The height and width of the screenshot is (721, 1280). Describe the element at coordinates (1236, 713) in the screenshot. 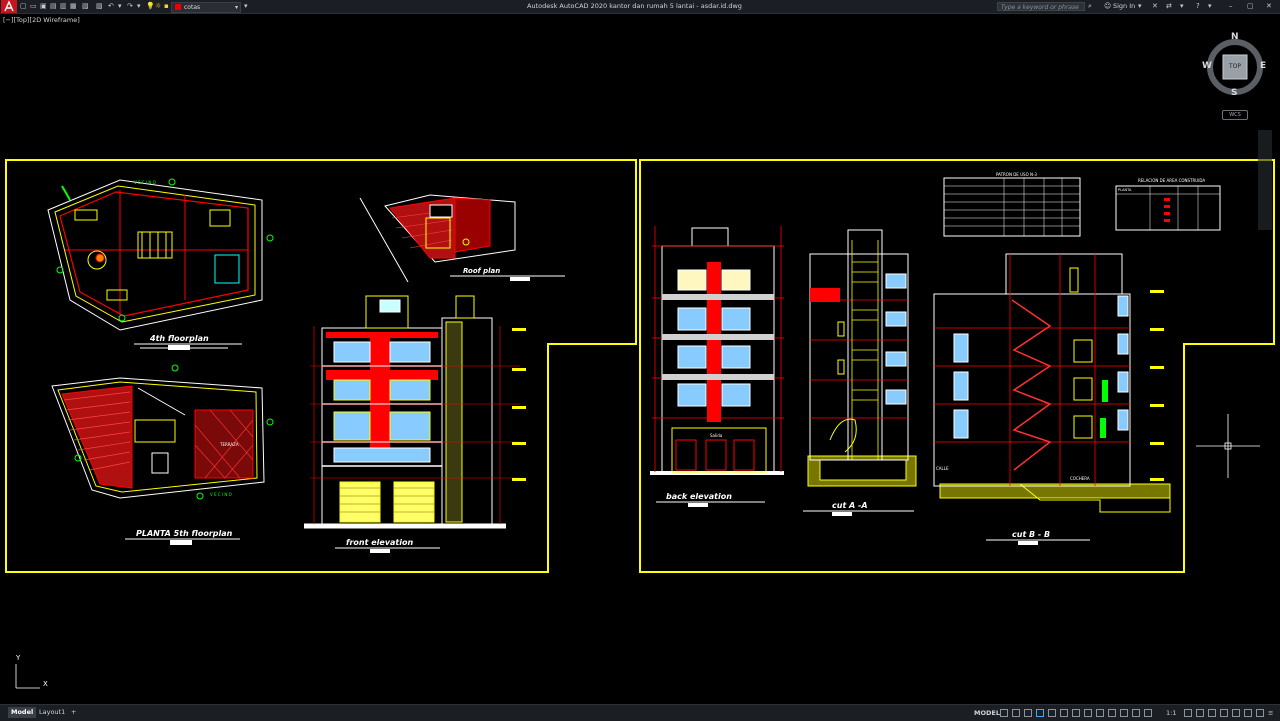

I see `isolate-objects-icon` at that location.